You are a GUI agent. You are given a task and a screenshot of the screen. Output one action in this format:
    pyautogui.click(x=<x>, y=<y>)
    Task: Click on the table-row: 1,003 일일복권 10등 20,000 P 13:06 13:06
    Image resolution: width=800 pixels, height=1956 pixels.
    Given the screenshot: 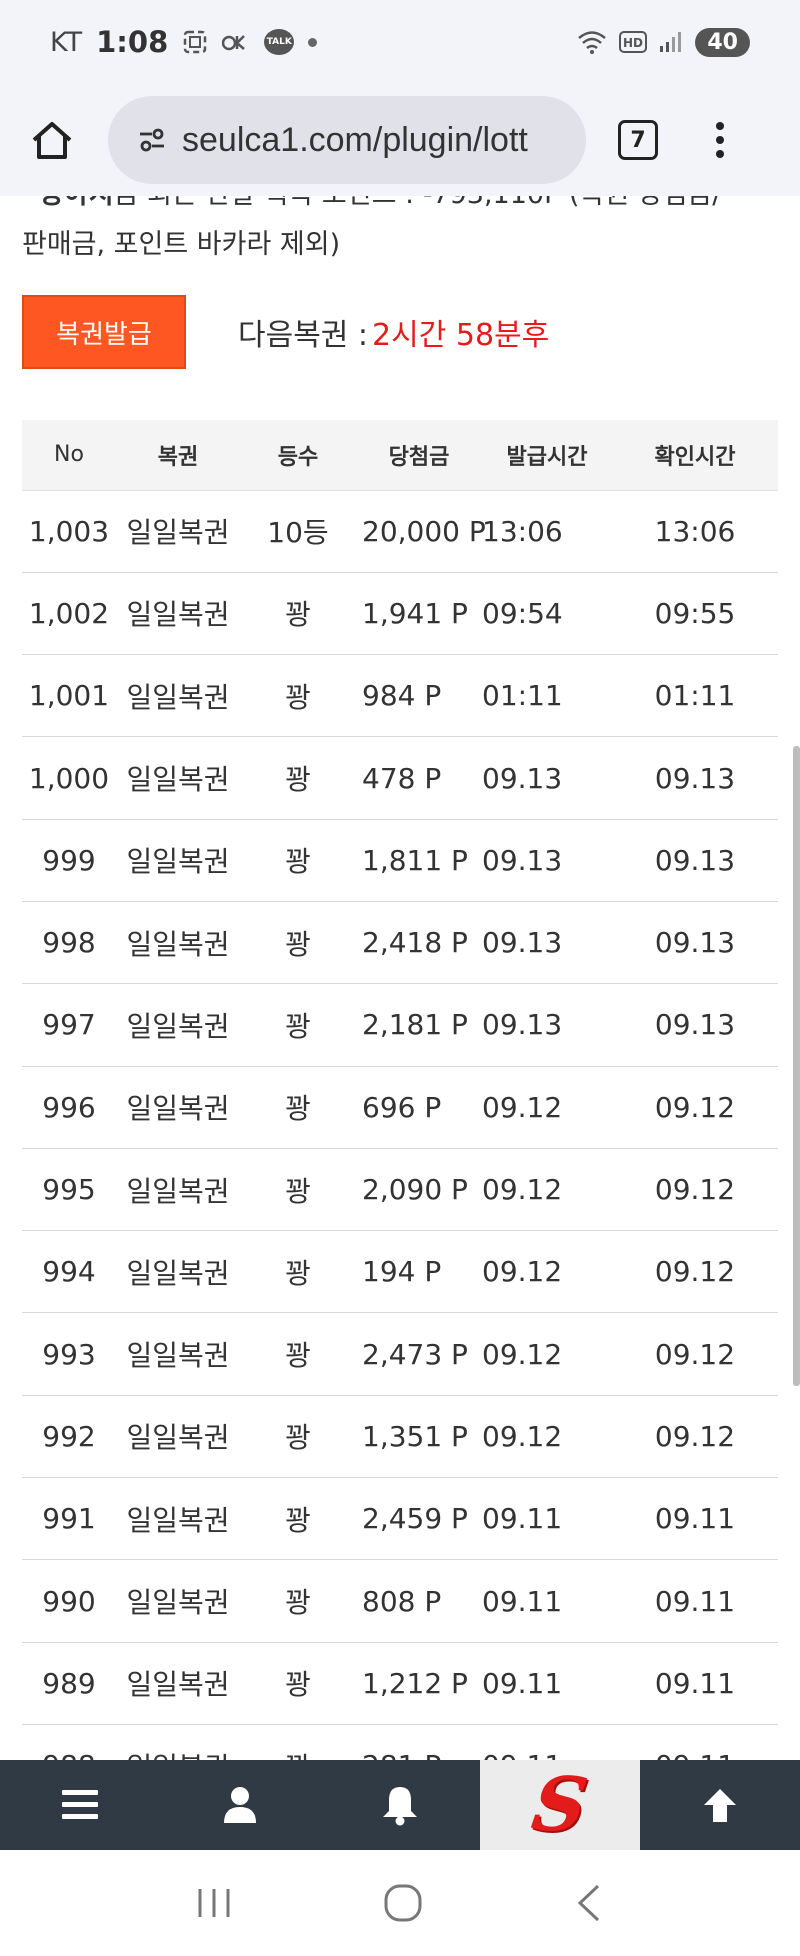 What is the action you would take?
    pyautogui.click(x=400, y=531)
    